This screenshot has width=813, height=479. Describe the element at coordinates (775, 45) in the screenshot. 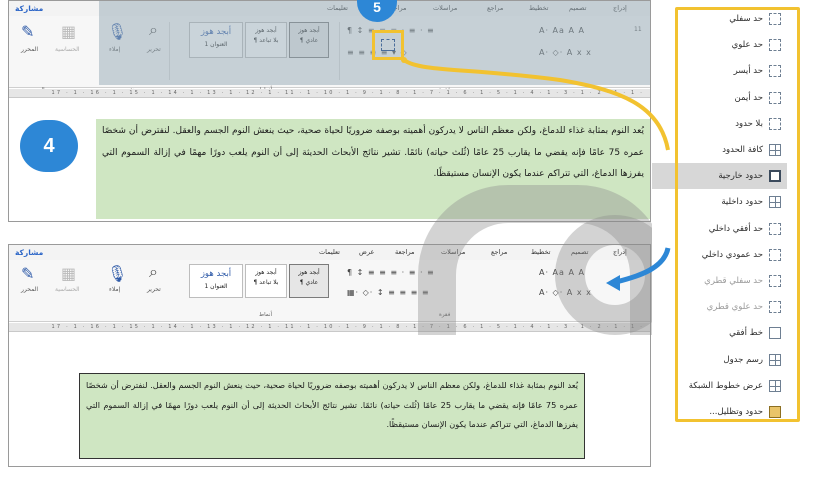

I see `top-border-icon` at that location.